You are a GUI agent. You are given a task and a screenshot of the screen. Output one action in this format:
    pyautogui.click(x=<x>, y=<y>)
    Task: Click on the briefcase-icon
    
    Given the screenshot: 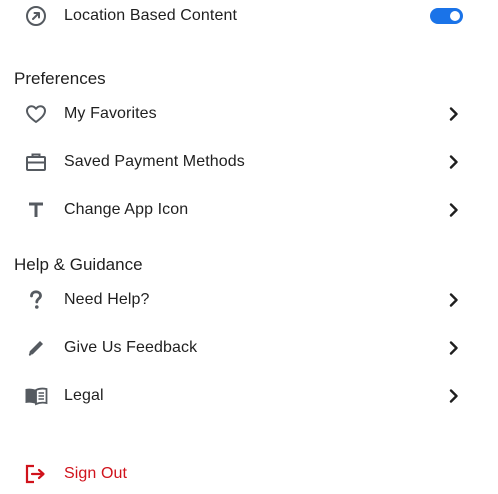 What is the action you would take?
    pyautogui.click(x=36, y=162)
    